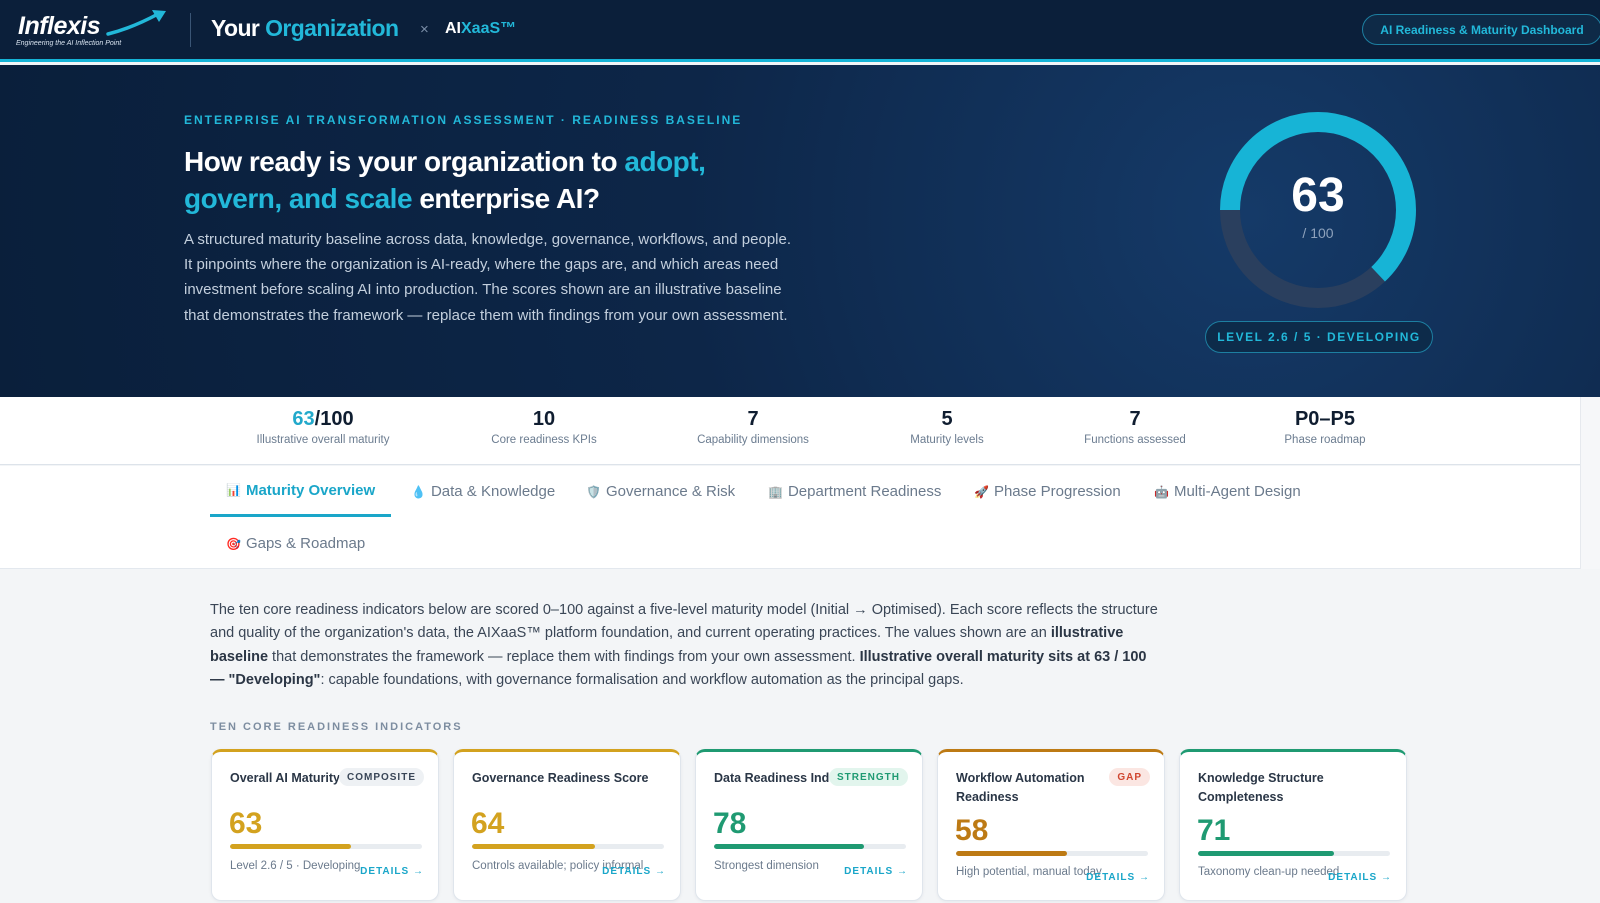 This screenshot has width=1600, height=903. Describe the element at coordinates (493, 491) in the screenshot. I see `tab-label: Data & Knowledge` at that location.